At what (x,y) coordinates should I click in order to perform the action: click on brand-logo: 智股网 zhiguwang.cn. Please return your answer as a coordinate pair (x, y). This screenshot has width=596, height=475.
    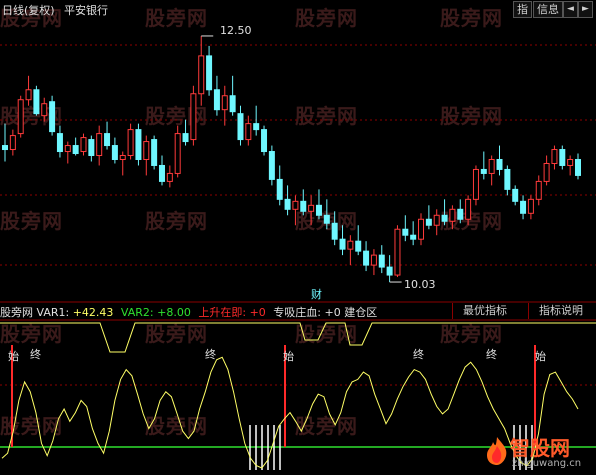
    Looking at the image, I should click on (538, 452).